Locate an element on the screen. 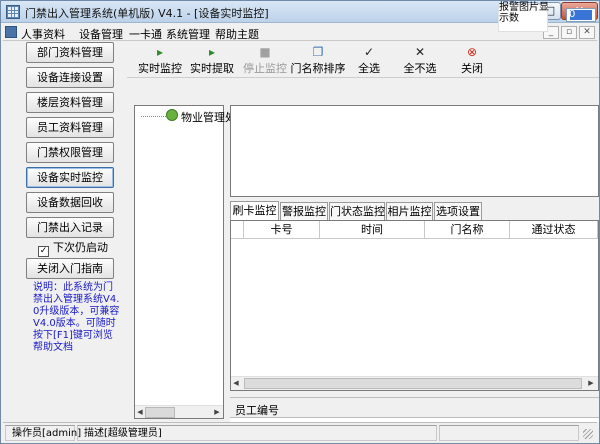 The image size is (600, 444). realtime-monitor-tool-button: ▸ 实时监控 is located at coordinates (160, 60).